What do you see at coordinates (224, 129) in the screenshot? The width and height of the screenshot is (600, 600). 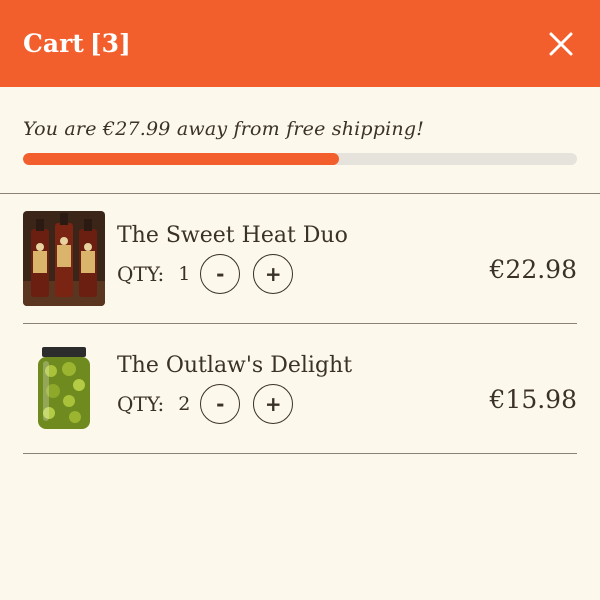 I see `free-shipping-message: You are €27.99 away from free shipping!` at bounding box center [224, 129].